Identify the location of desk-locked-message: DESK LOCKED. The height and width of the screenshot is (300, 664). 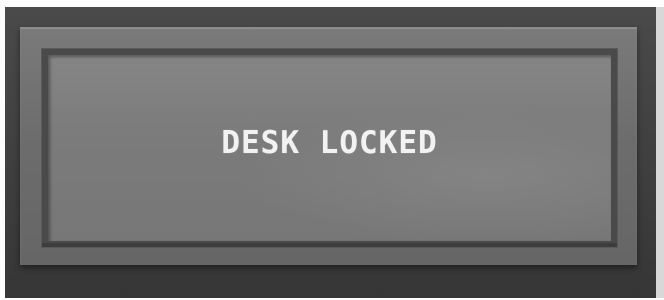
(329, 143).